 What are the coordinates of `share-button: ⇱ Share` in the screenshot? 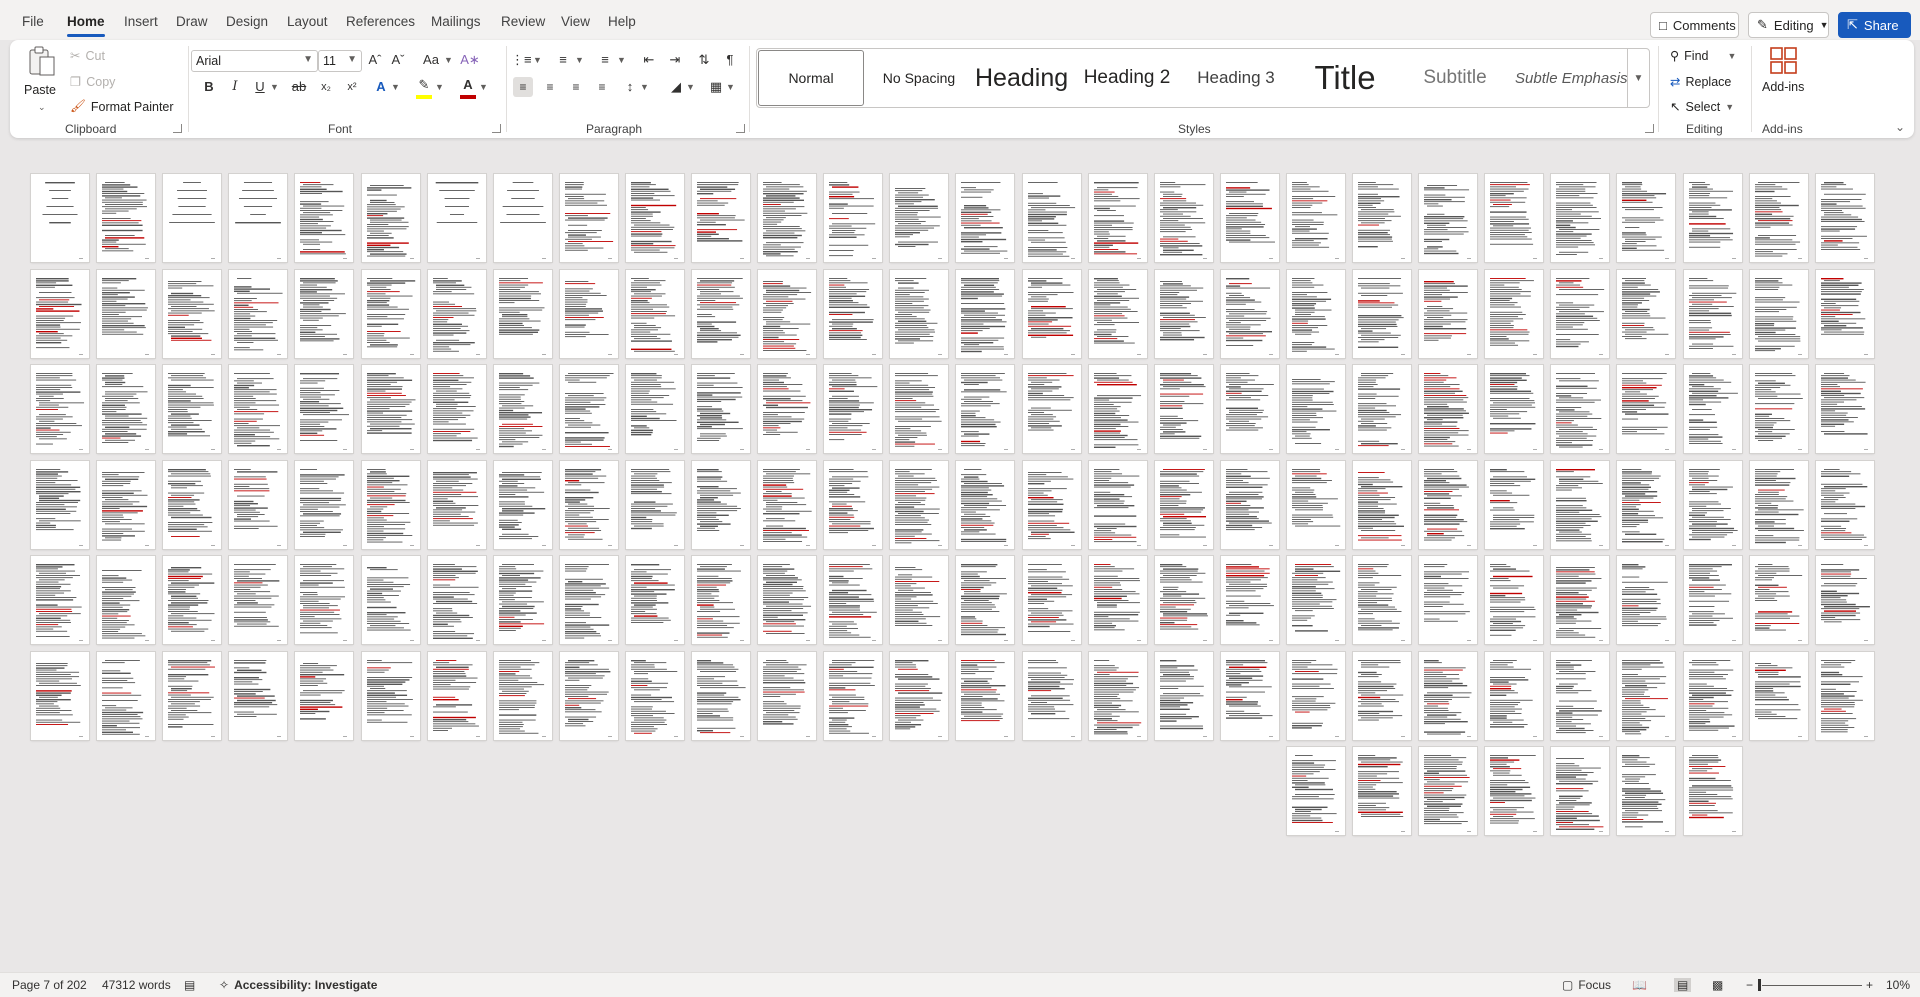 It's located at (1874, 25).